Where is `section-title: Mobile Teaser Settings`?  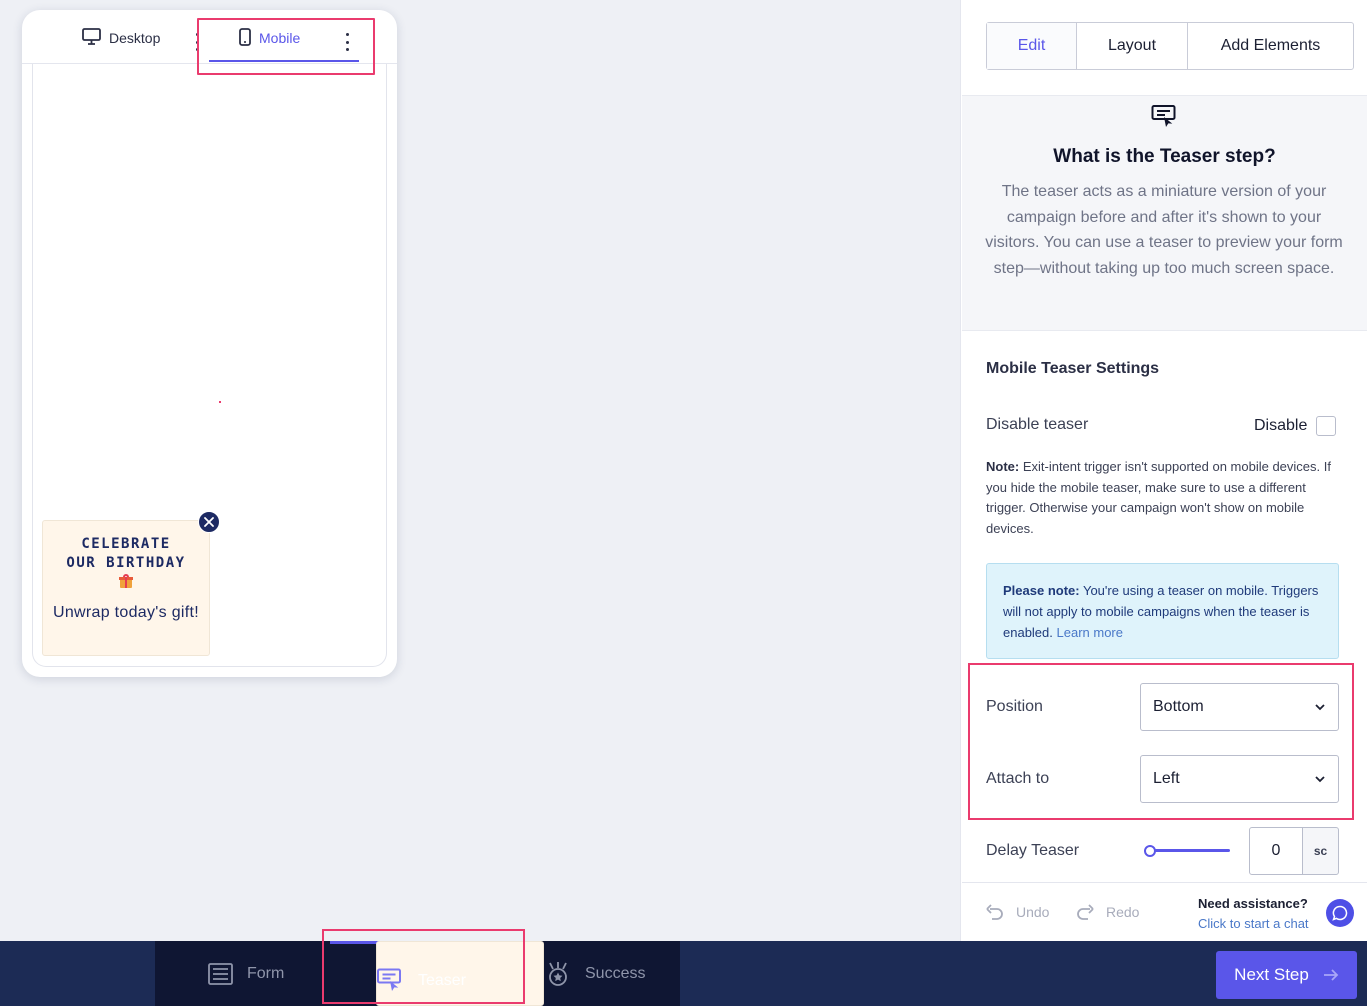
section-title: Mobile Teaser Settings is located at coordinates (1073, 368).